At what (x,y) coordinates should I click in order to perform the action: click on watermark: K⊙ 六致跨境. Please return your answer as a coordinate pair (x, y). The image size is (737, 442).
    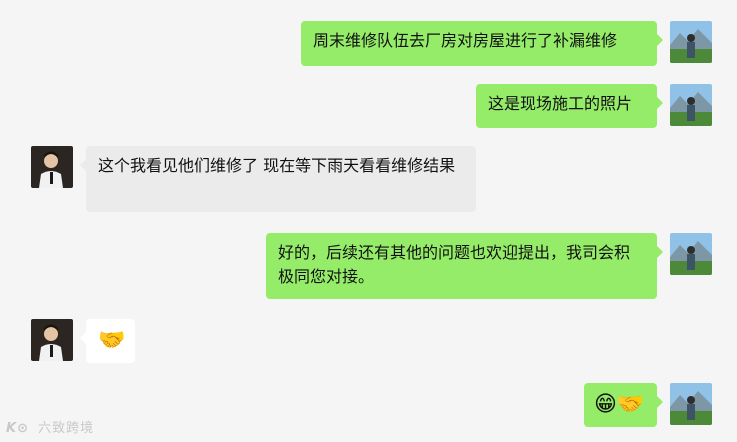
    Looking at the image, I should click on (50, 426).